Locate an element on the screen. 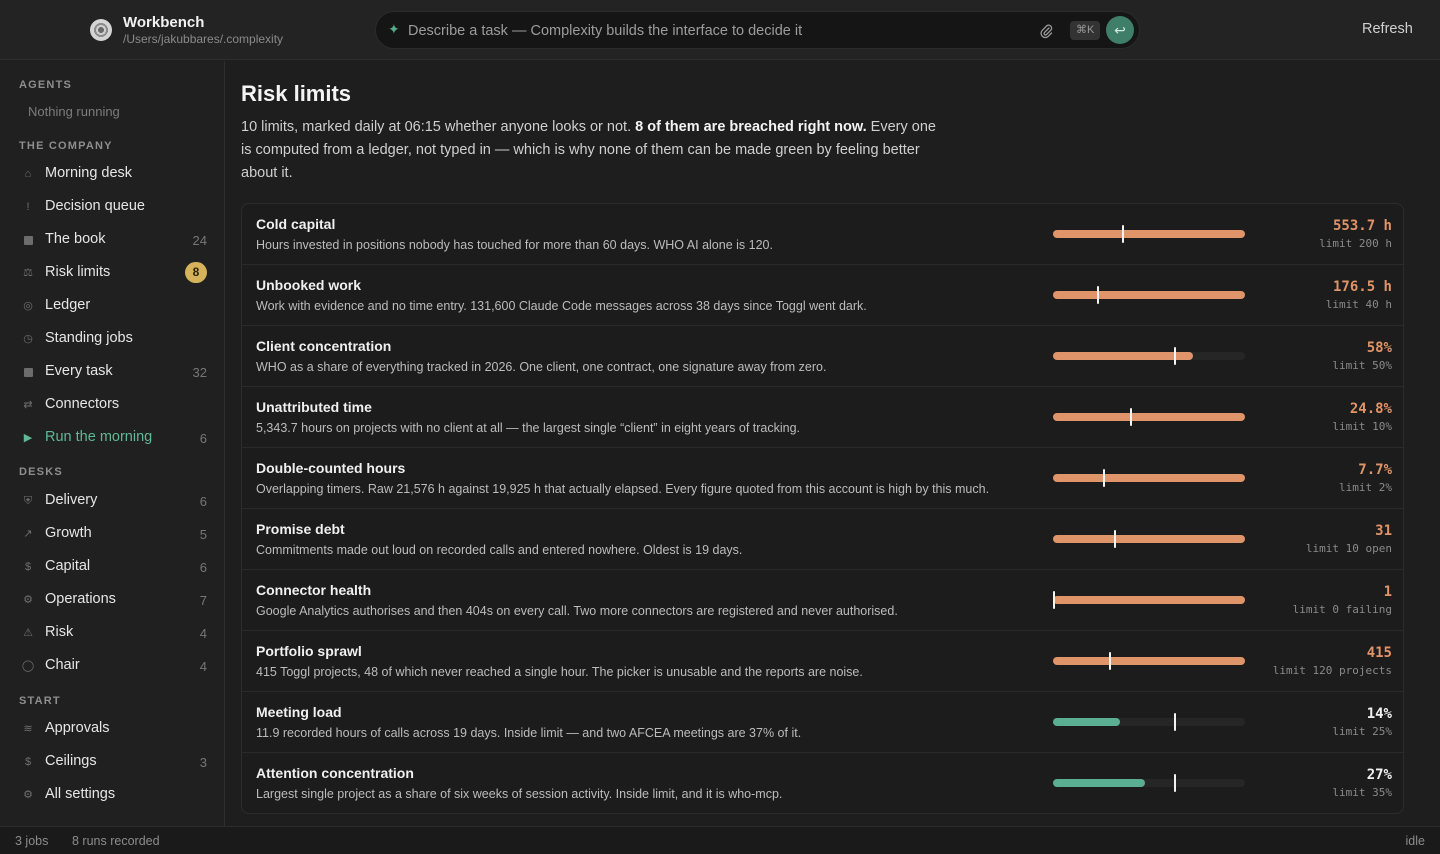 The image size is (1440, 854). limit-value: 14% is located at coordinates (1379, 714).